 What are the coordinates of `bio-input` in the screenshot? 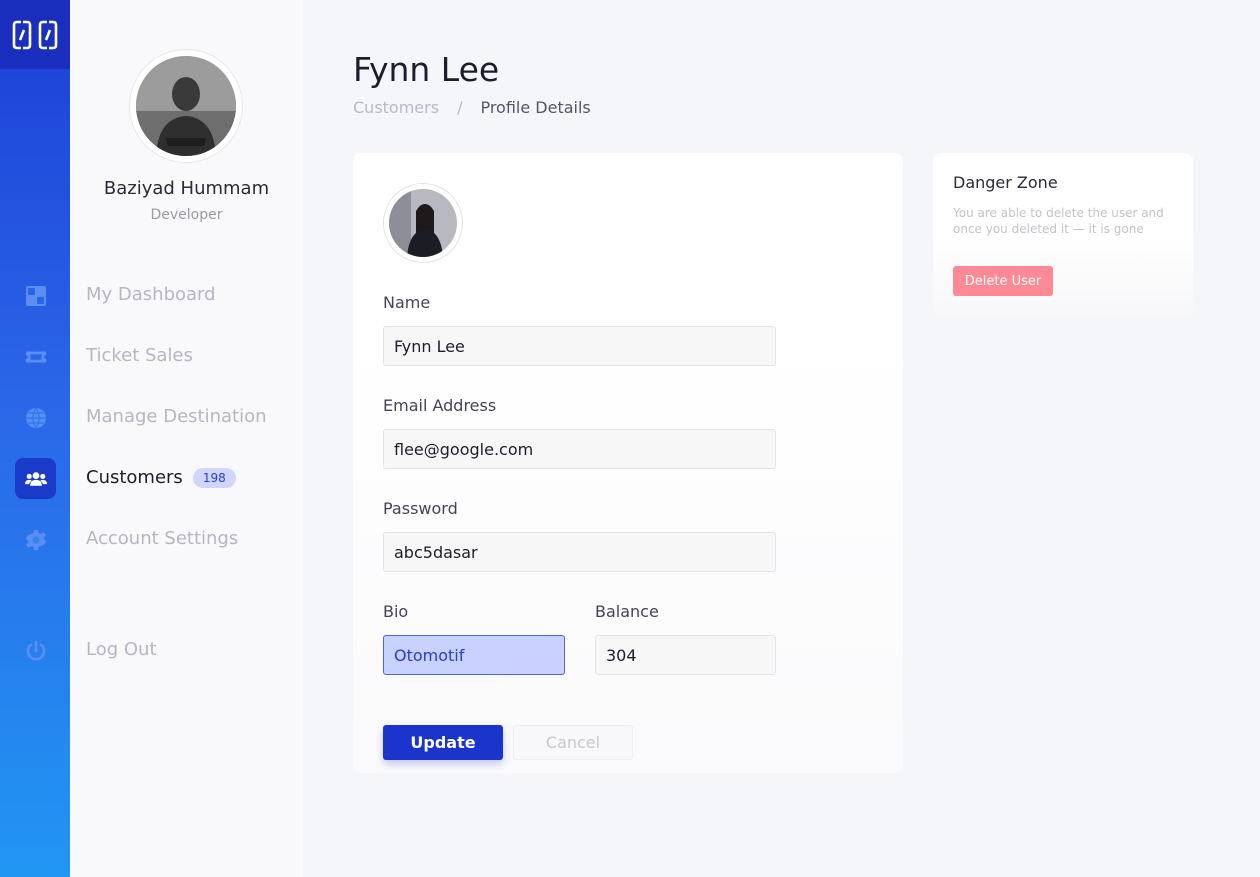 It's located at (474, 655).